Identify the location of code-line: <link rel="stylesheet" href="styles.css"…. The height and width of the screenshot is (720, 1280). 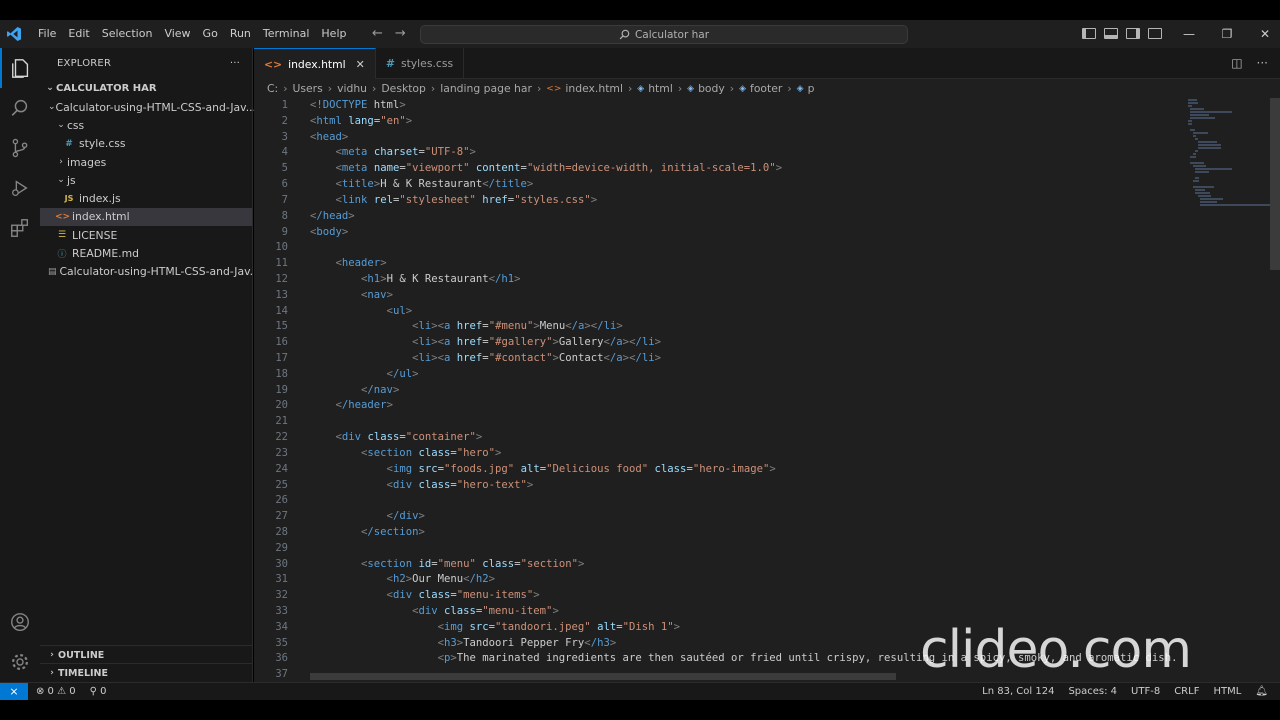
(750, 201).